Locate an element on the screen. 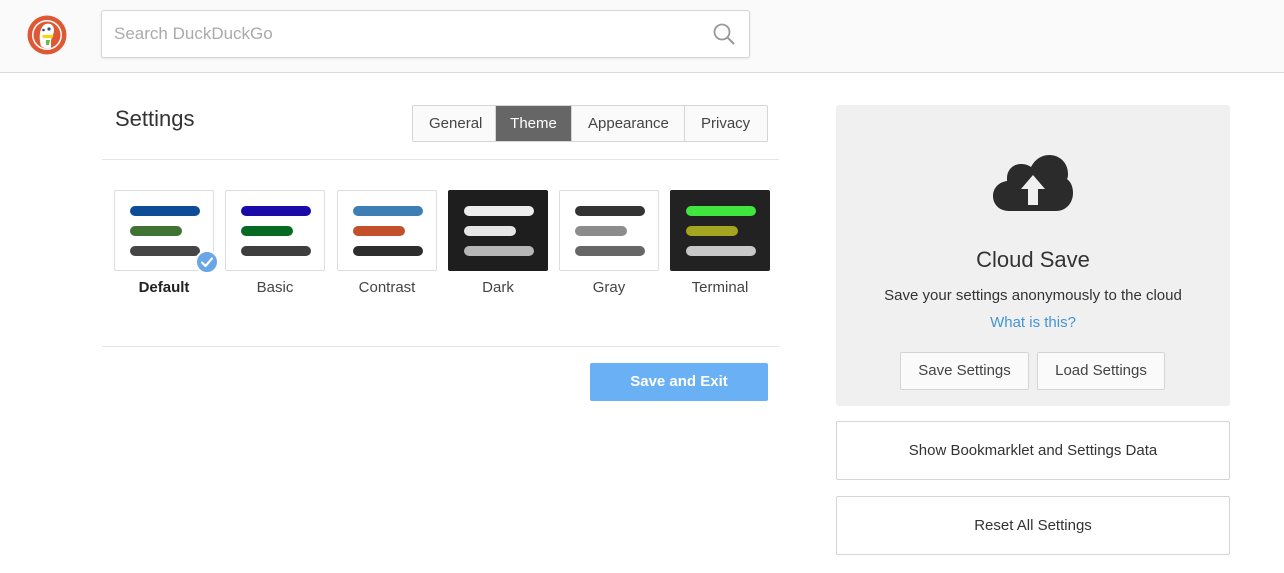 The image size is (1284, 573). search-box is located at coordinates (425, 34).